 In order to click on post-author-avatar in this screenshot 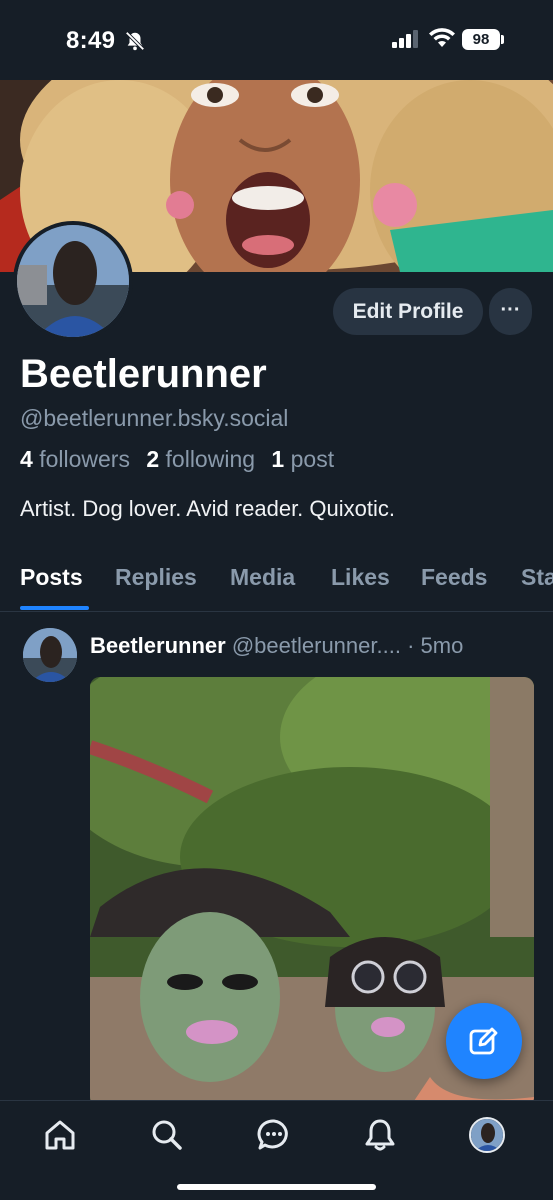, I will do `click(50, 655)`.